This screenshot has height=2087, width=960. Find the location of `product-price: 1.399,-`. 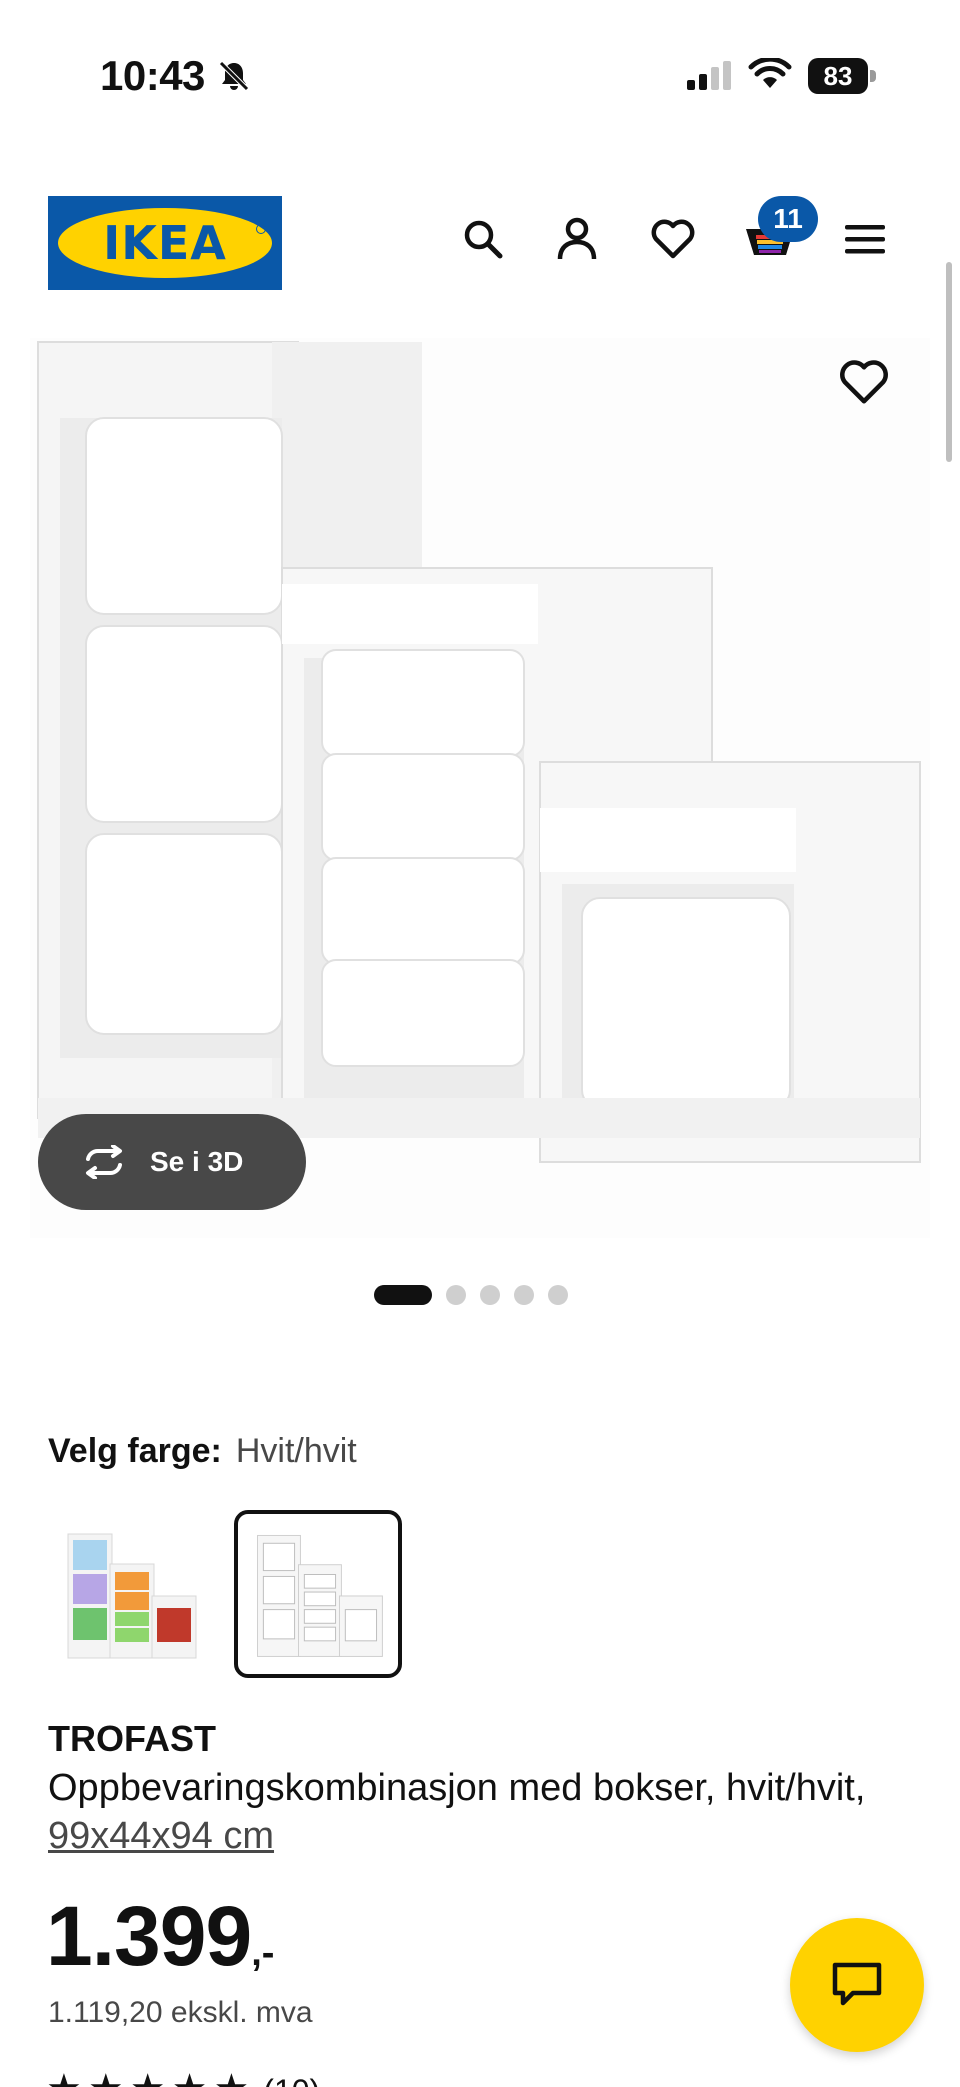

product-price: 1.399,- is located at coordinates (160, 1936).